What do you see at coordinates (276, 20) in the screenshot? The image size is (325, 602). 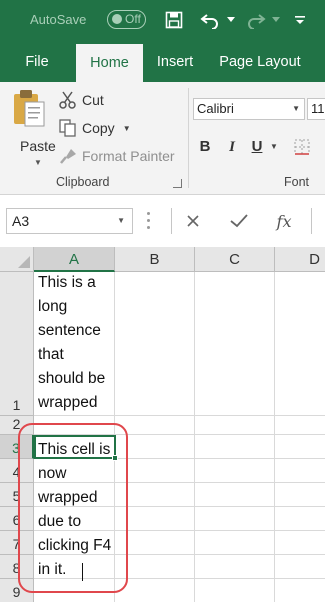 I see `redo-dropdown-icon` at bounding box center [276, 20].